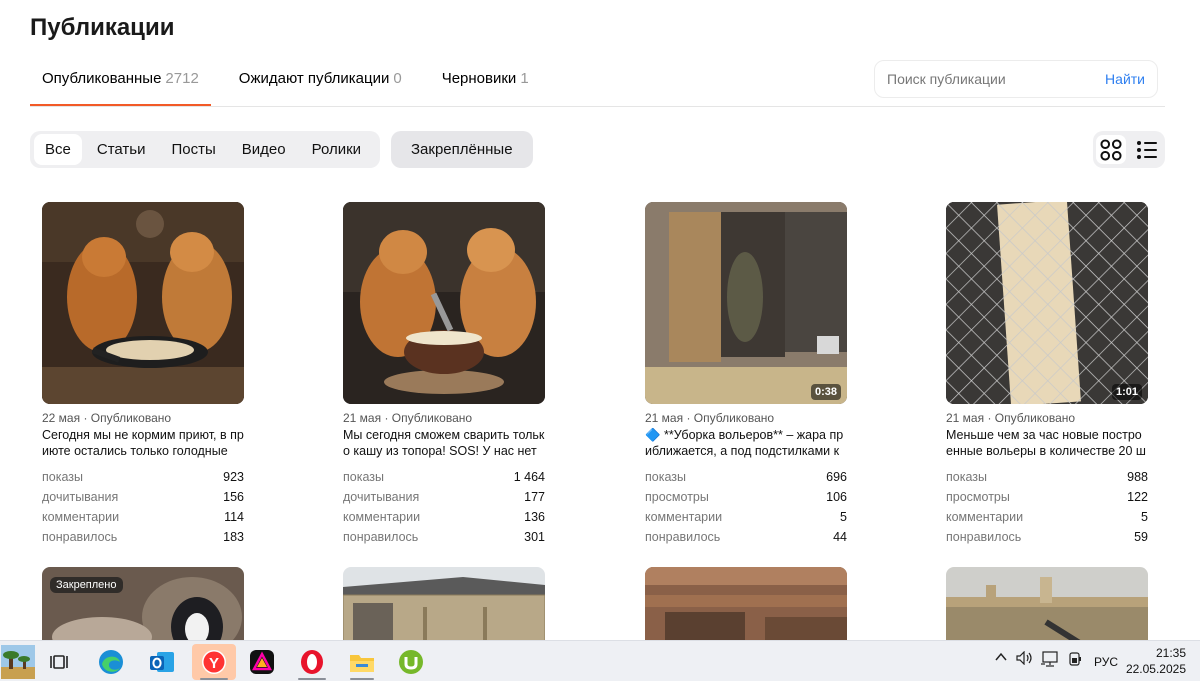 The width and height of the screenshot is (1200, 681). I want to click on publication-thumbnail: Закреплено, so click(143, 603).